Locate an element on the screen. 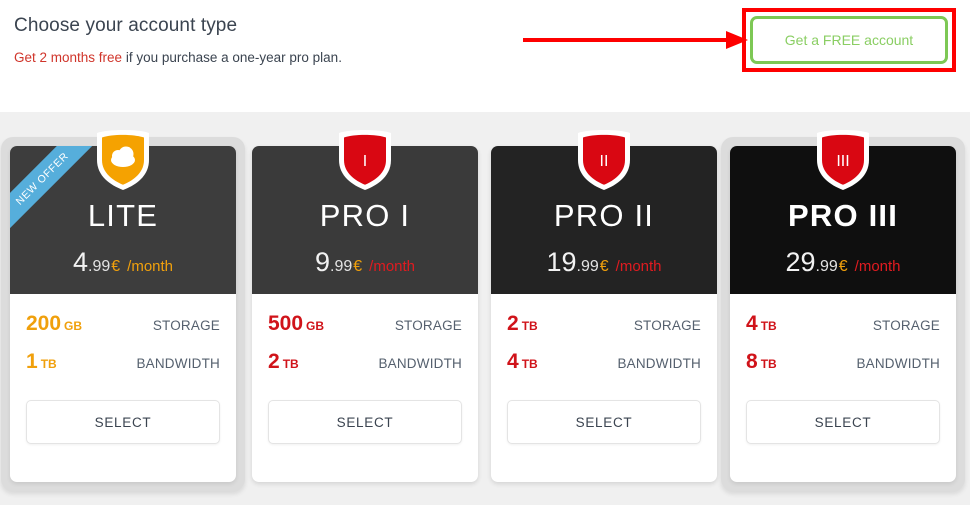 This screenshot has height=505, width=970. plan-name: PRO I is located at coordinates (365, 215).